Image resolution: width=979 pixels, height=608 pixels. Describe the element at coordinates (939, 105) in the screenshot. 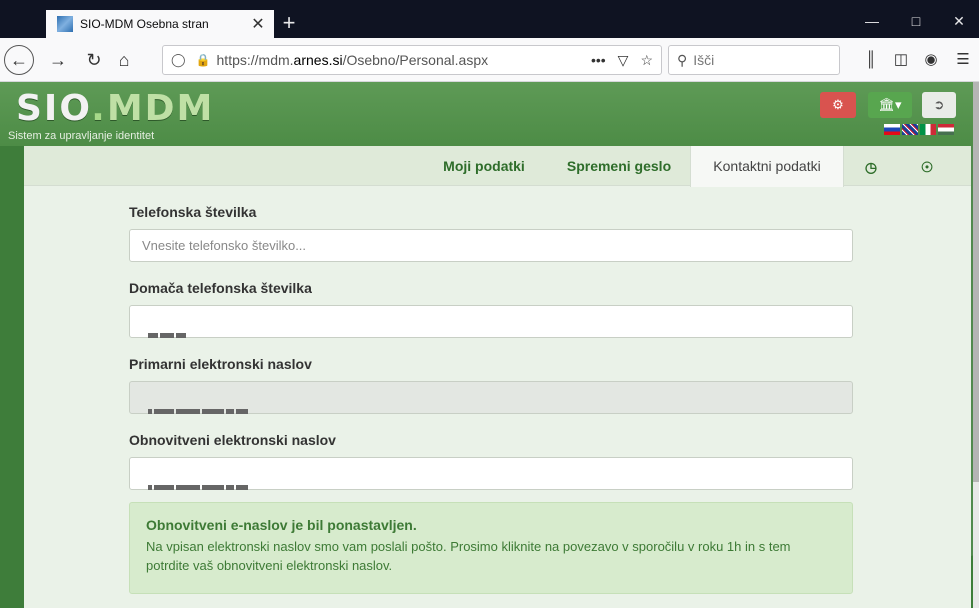

I see `logout-icon: ➲` at that location.